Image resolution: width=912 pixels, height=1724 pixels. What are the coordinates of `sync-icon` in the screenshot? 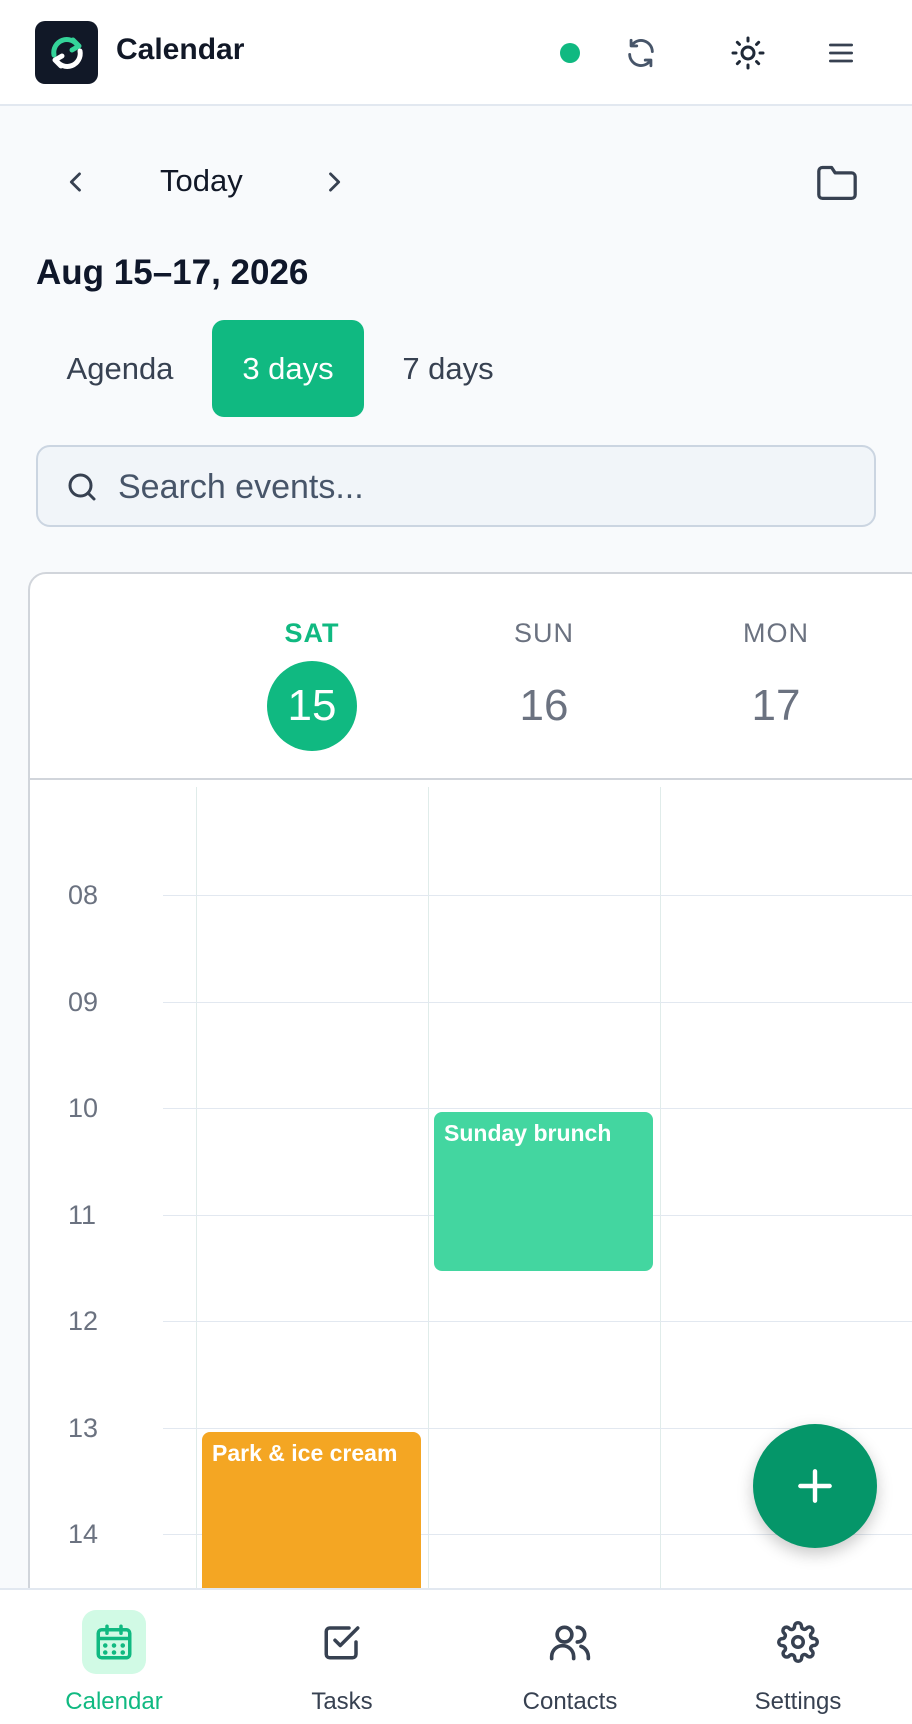 It's located at (641, 53).